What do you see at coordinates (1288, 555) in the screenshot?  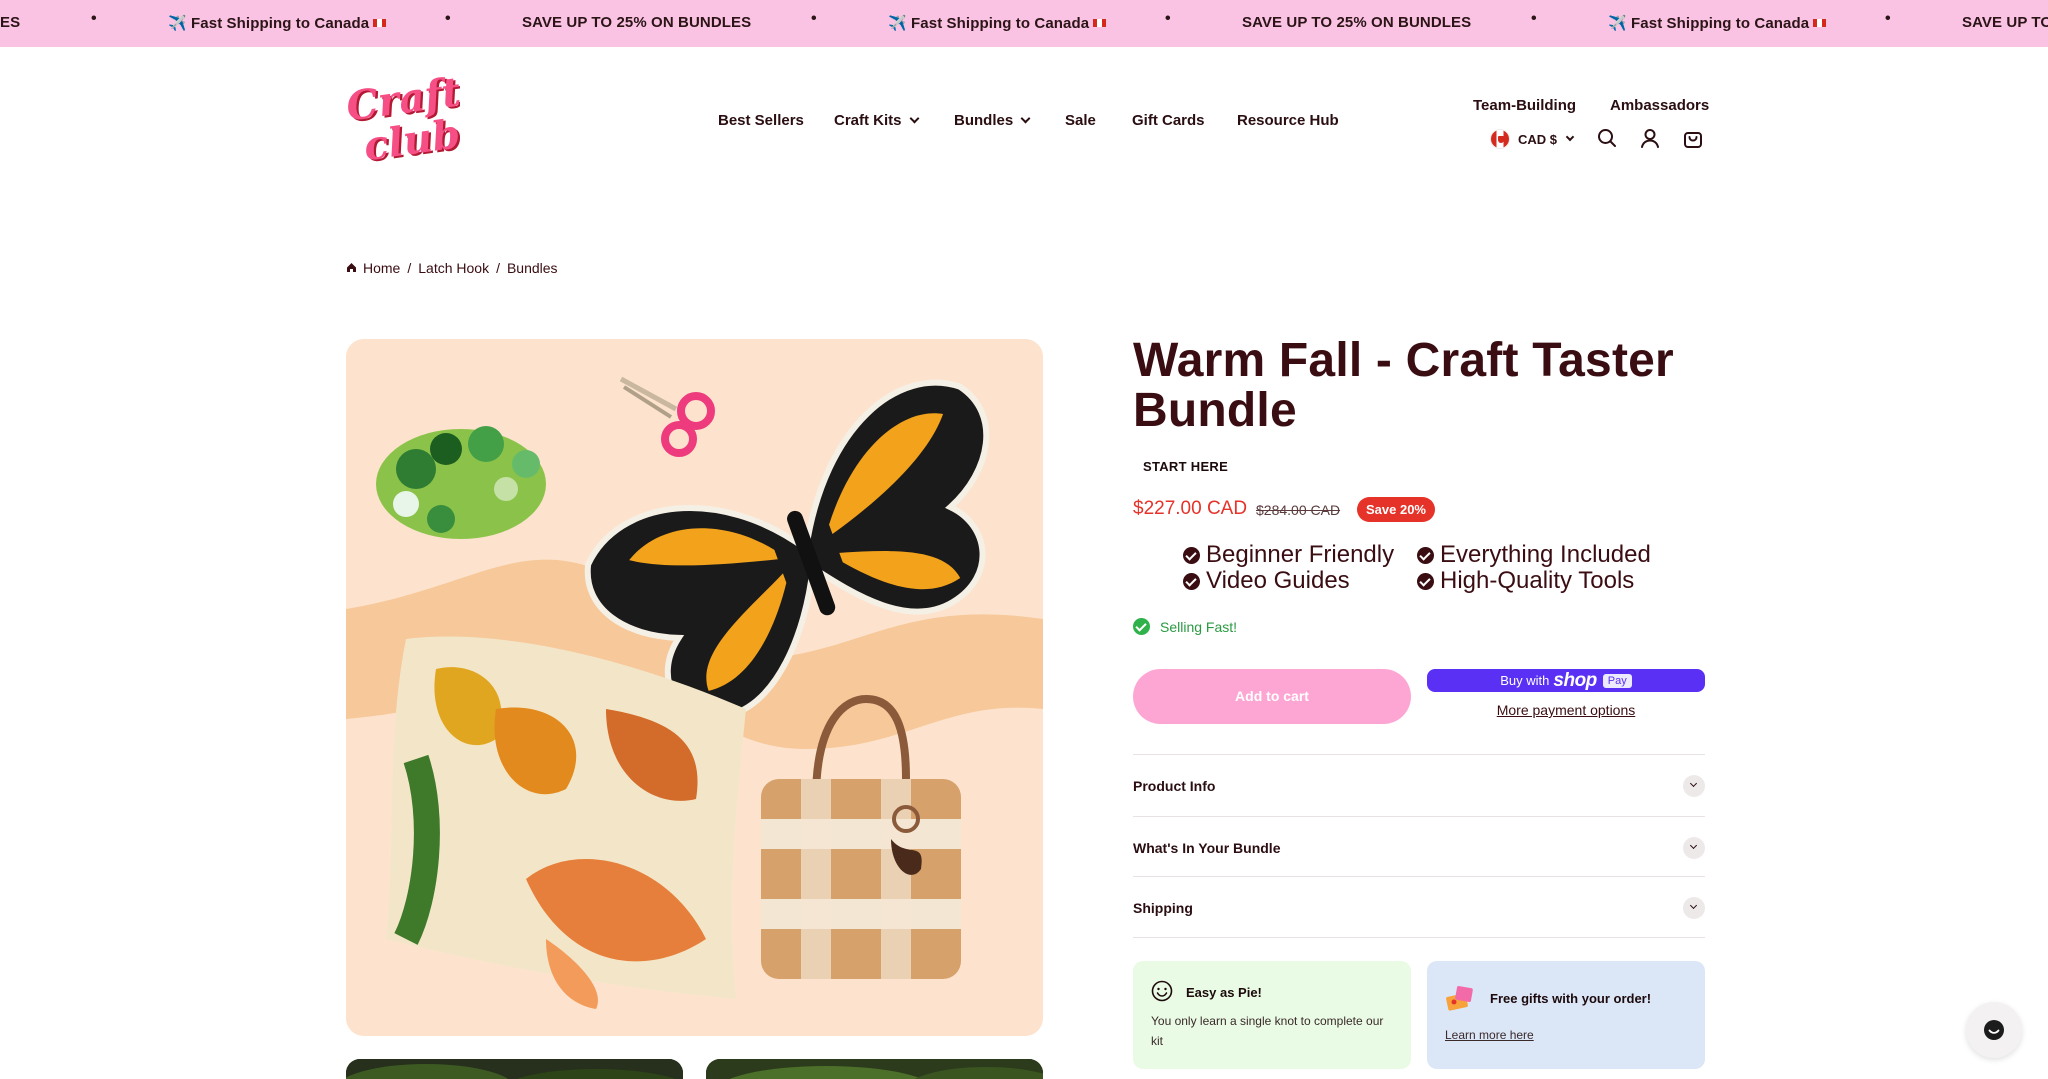 I see `feature-beginner-friendly: Beginner Friendly` at bounding box center [1288, 555].